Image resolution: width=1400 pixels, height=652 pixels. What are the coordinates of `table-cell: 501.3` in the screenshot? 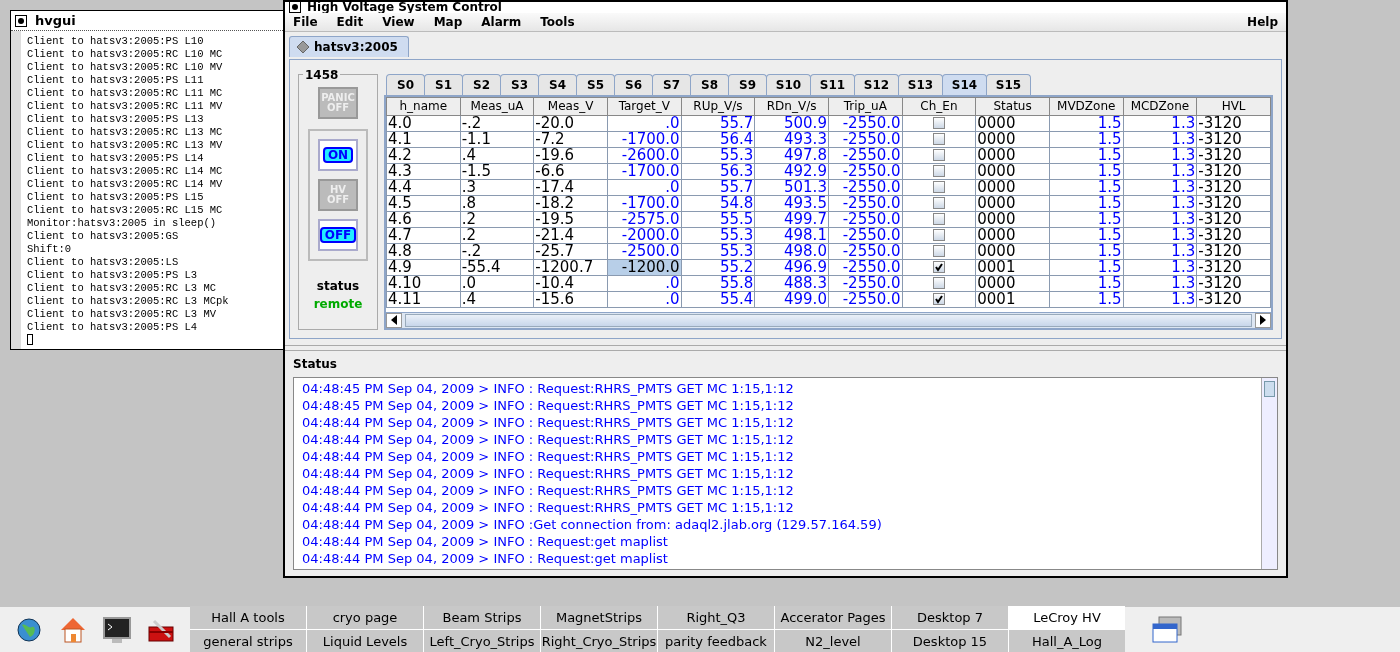 It's located at (791, 187).